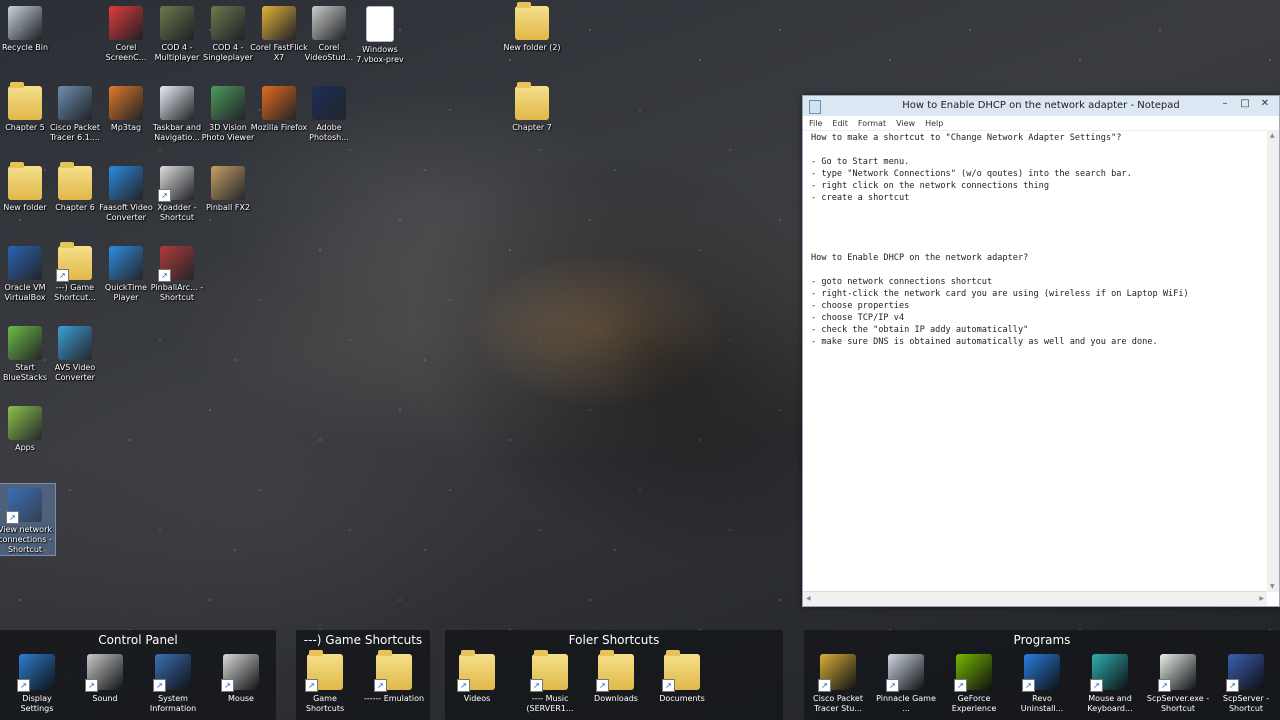 The width and height of the screenshot is (1280, 720). I want to click on videos-folder-icon, so click(476, 671).